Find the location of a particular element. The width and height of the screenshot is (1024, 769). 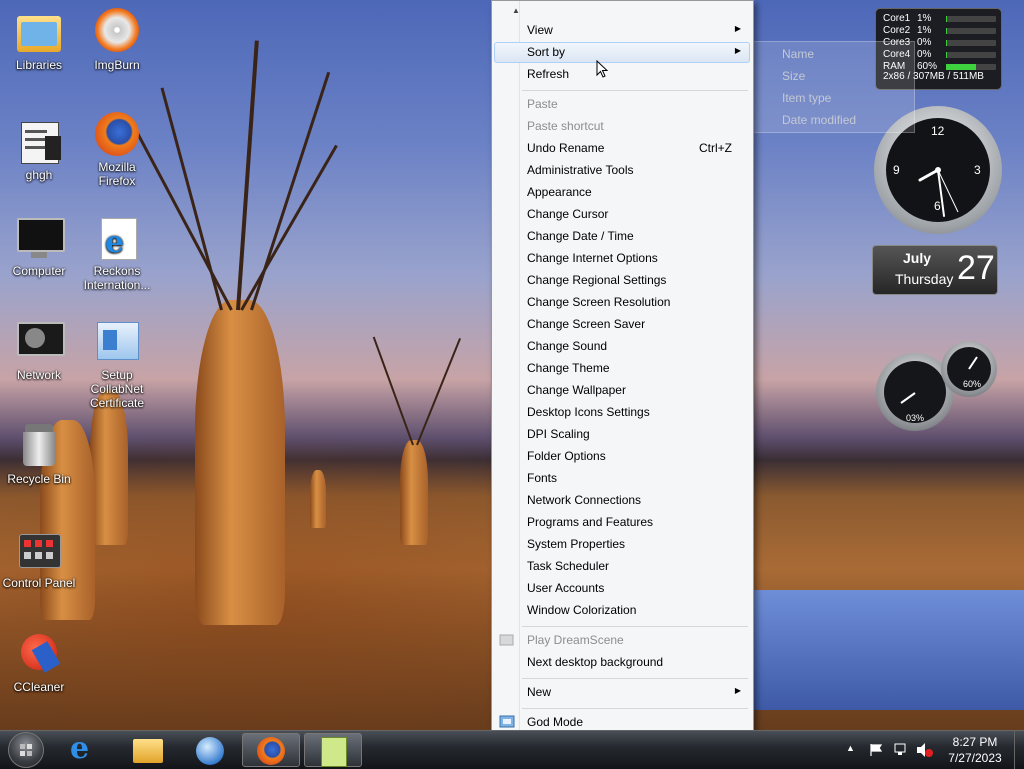

network-icon is located at coordinates (40, 342).